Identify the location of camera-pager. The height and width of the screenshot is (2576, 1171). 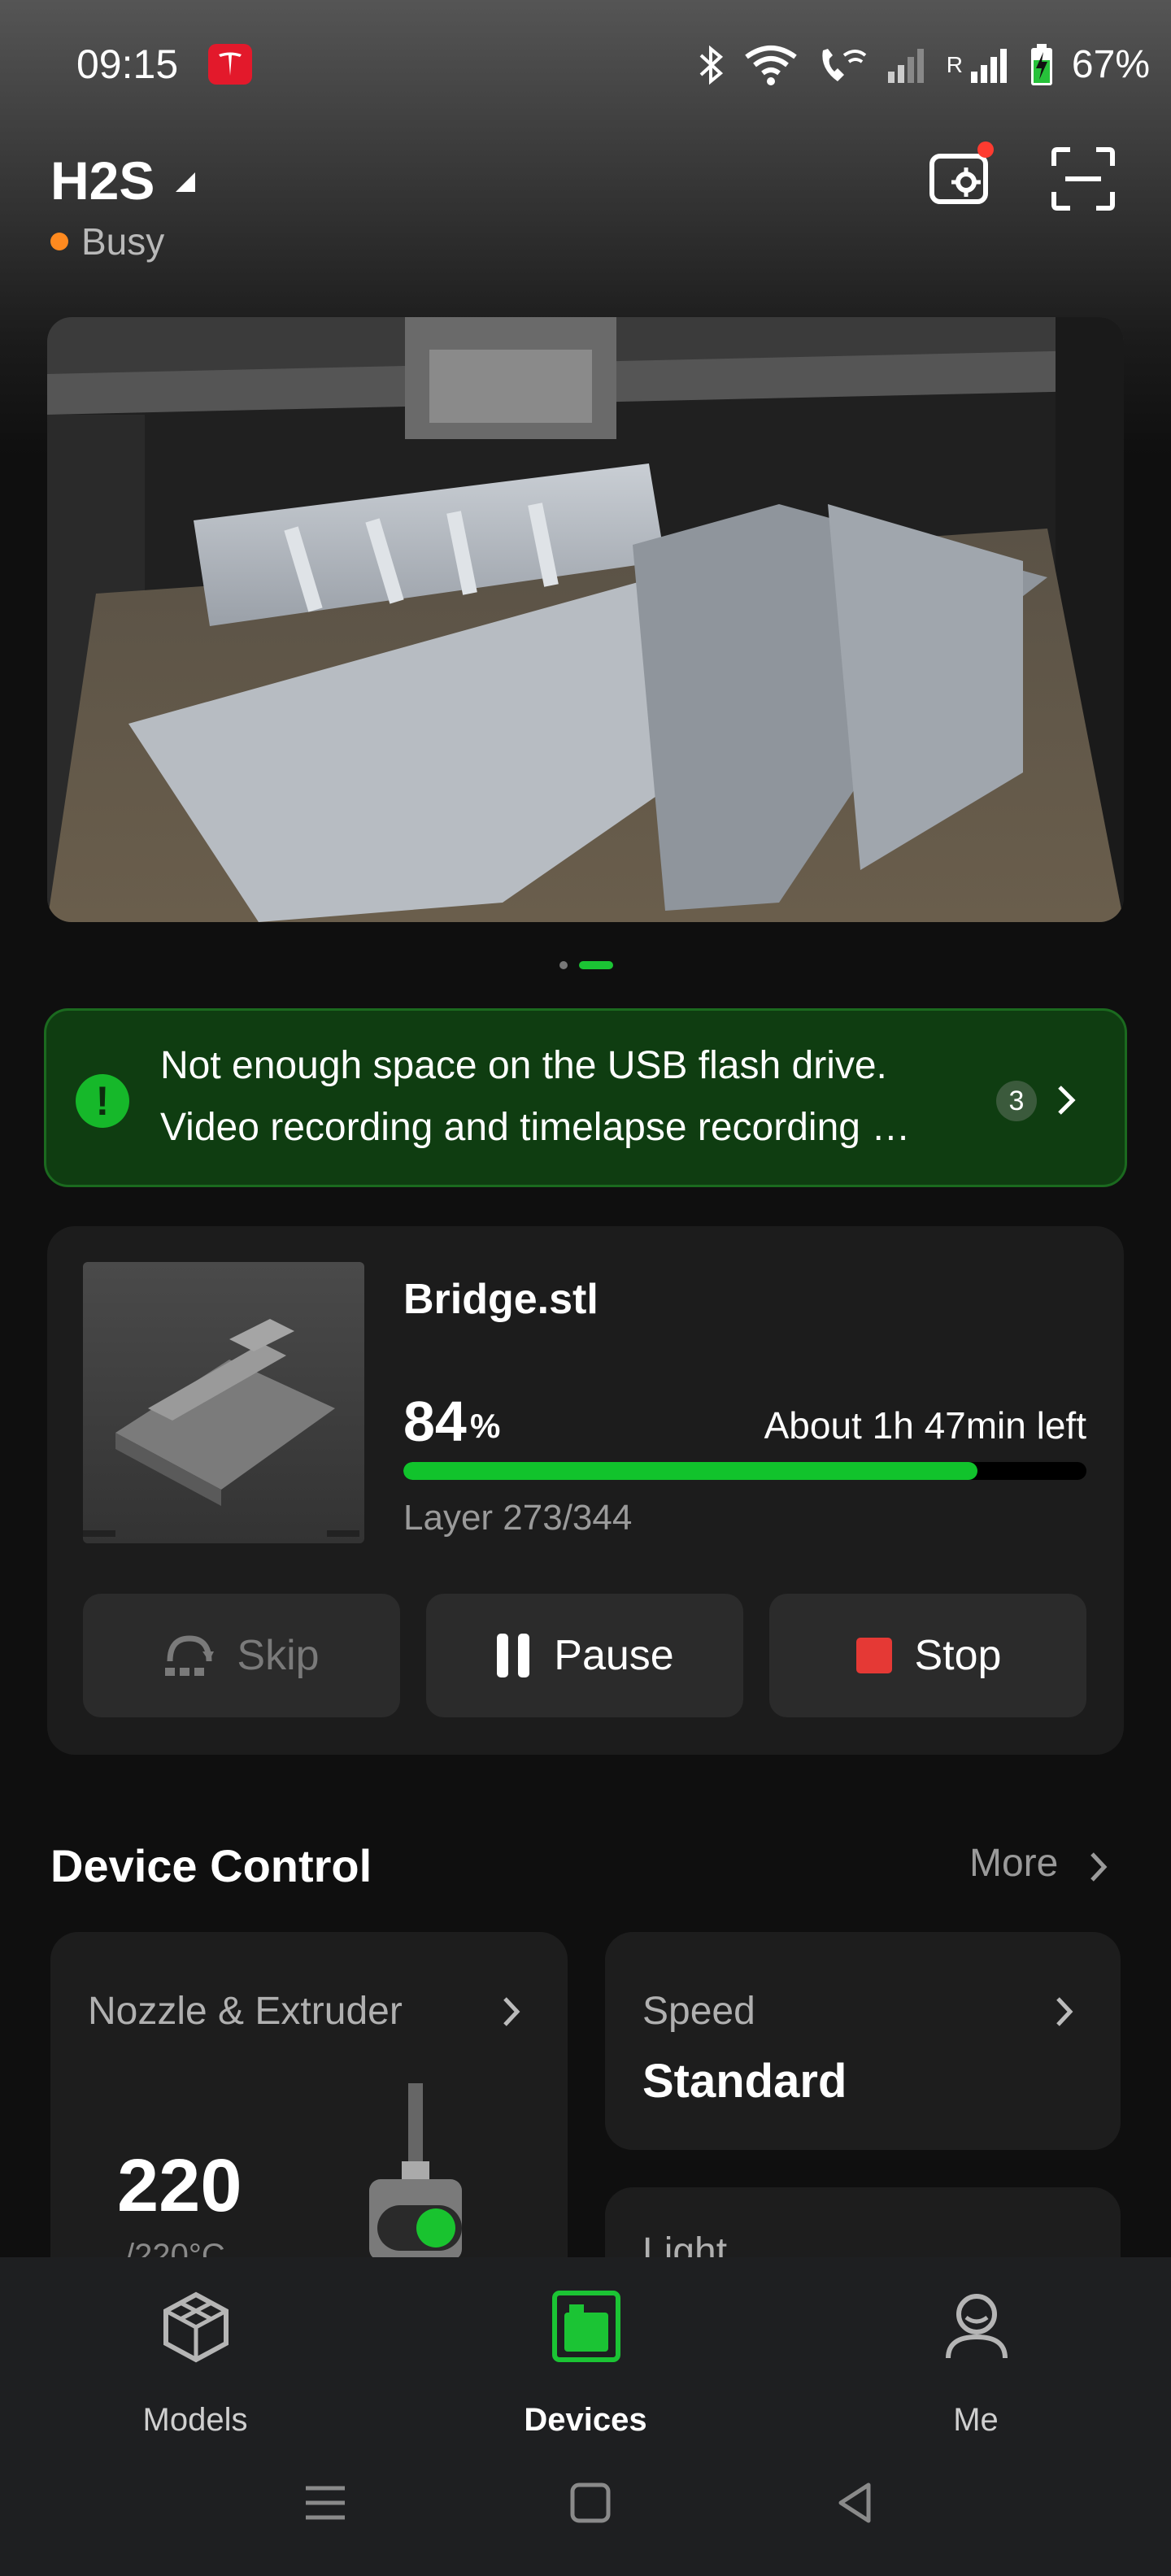
(585, 965).